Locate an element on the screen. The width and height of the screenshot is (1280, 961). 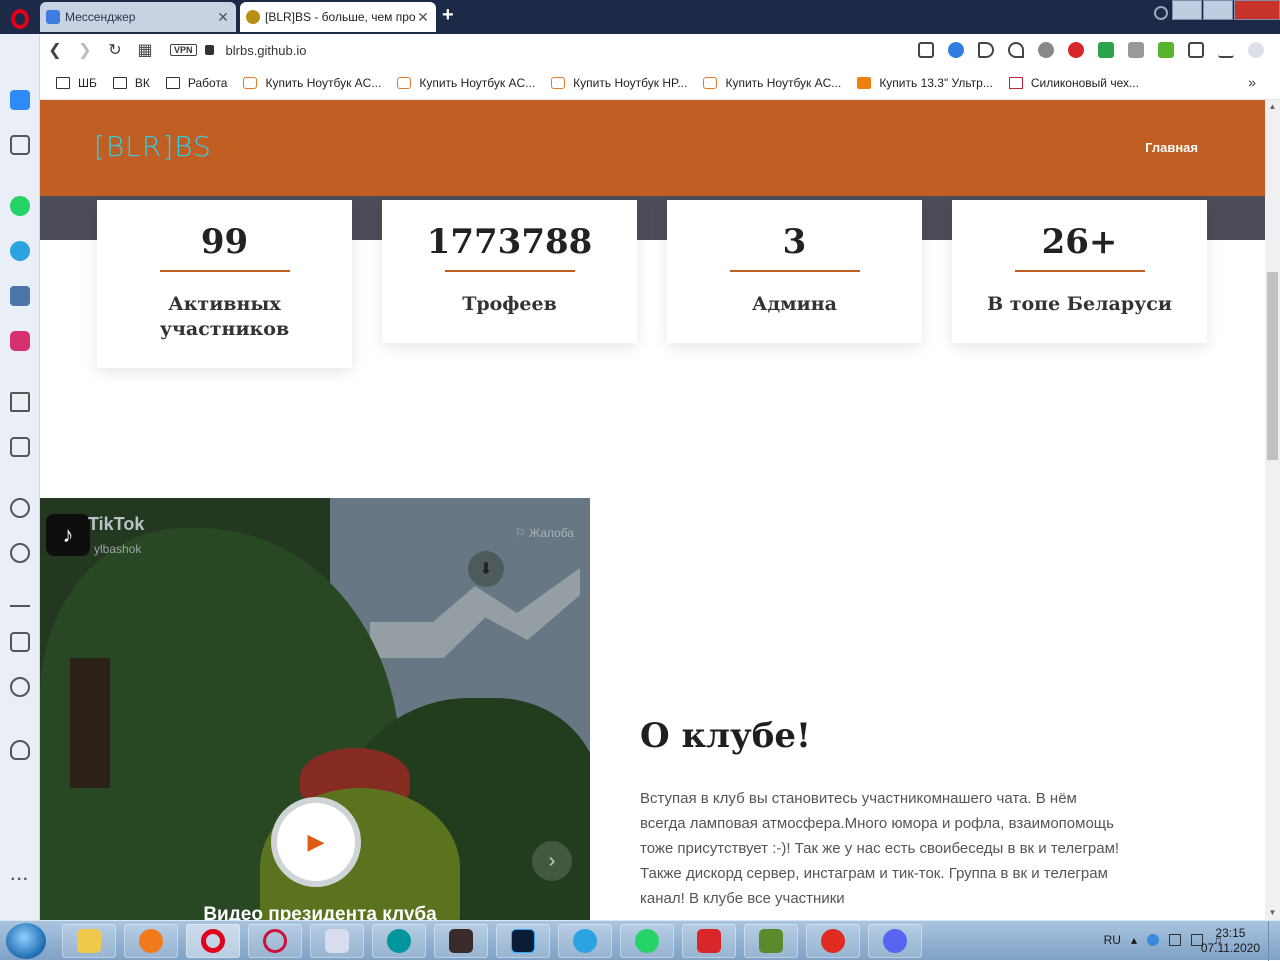
explorer-app is located at coordinates (89, 941).